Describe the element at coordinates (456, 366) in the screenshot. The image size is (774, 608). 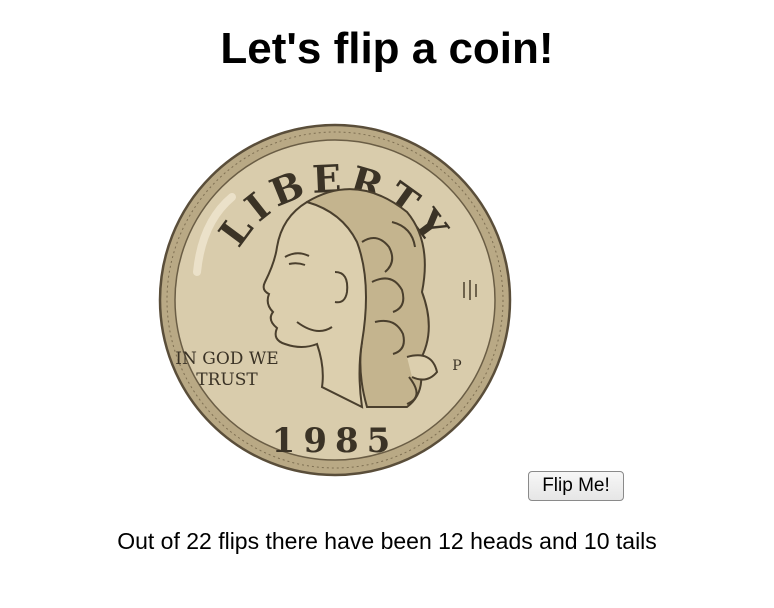
I see `coin-mint-mark: P` at that location.